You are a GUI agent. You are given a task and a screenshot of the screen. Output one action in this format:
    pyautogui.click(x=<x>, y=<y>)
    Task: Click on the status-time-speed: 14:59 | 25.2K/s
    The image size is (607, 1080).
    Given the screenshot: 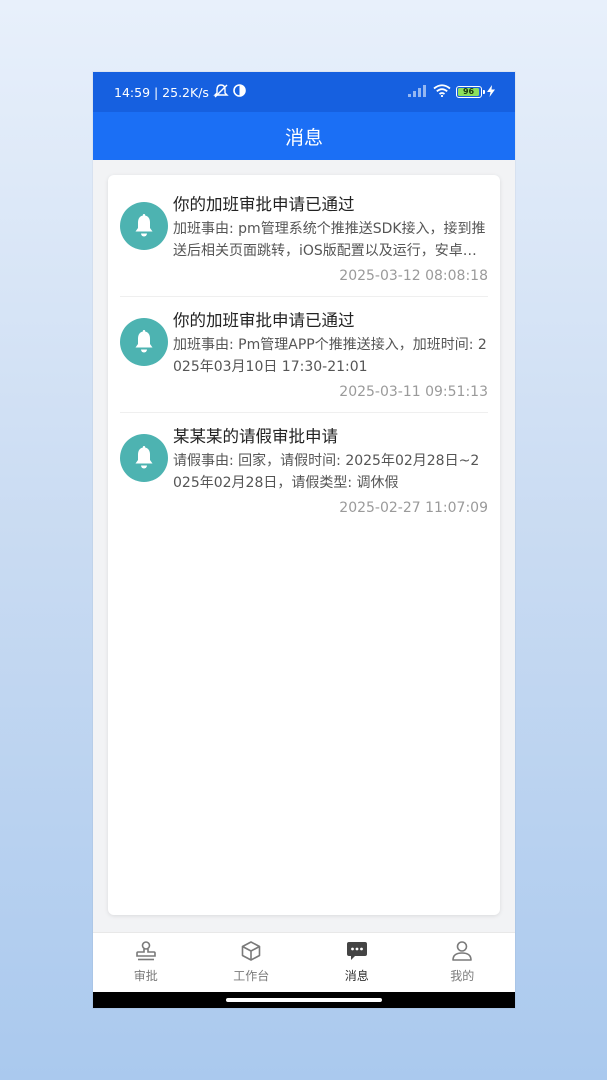 What is the action you would take?
    pyautogui.click(x=161, y=92)
    